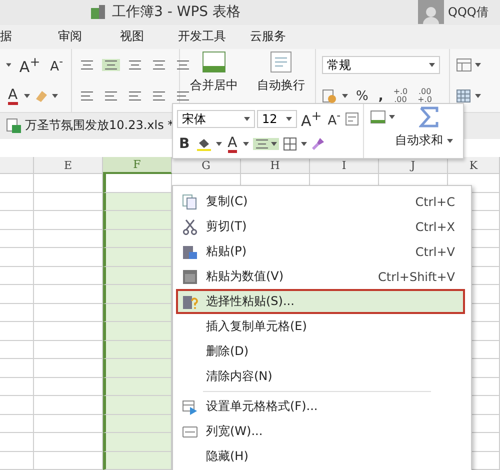  Describe the element at coordinates (290, 144) in the screenshot. I see `borders-icon` at that location.